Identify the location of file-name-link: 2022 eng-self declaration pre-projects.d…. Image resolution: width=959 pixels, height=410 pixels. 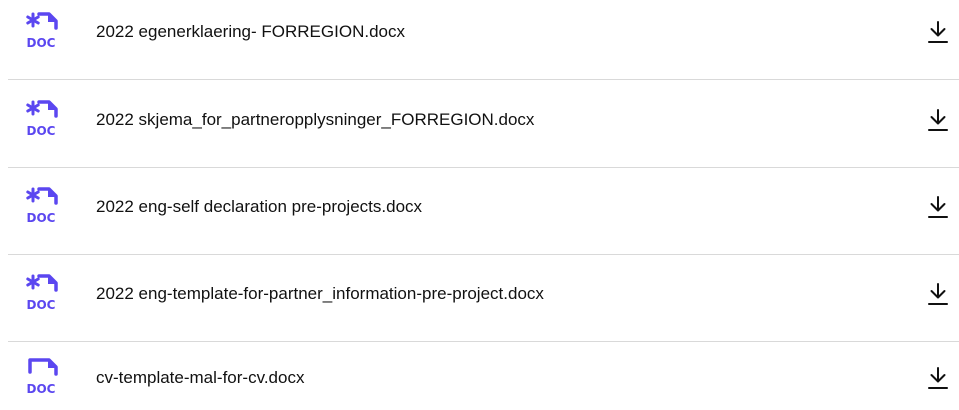
(259, 207).